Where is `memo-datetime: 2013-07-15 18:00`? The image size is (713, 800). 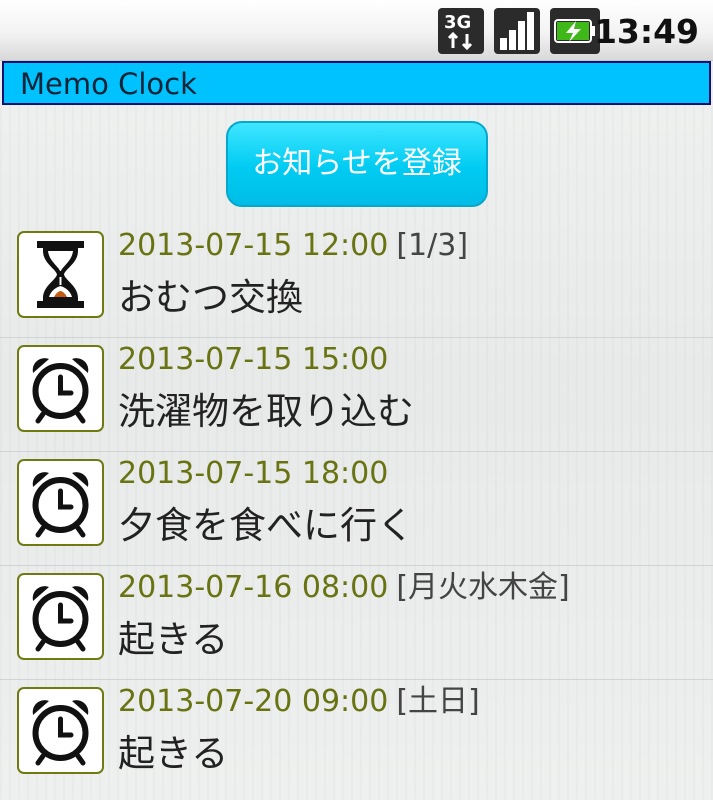
memo-datetime: 2013-07-15 18:00 is located at coordinates (257, 474).